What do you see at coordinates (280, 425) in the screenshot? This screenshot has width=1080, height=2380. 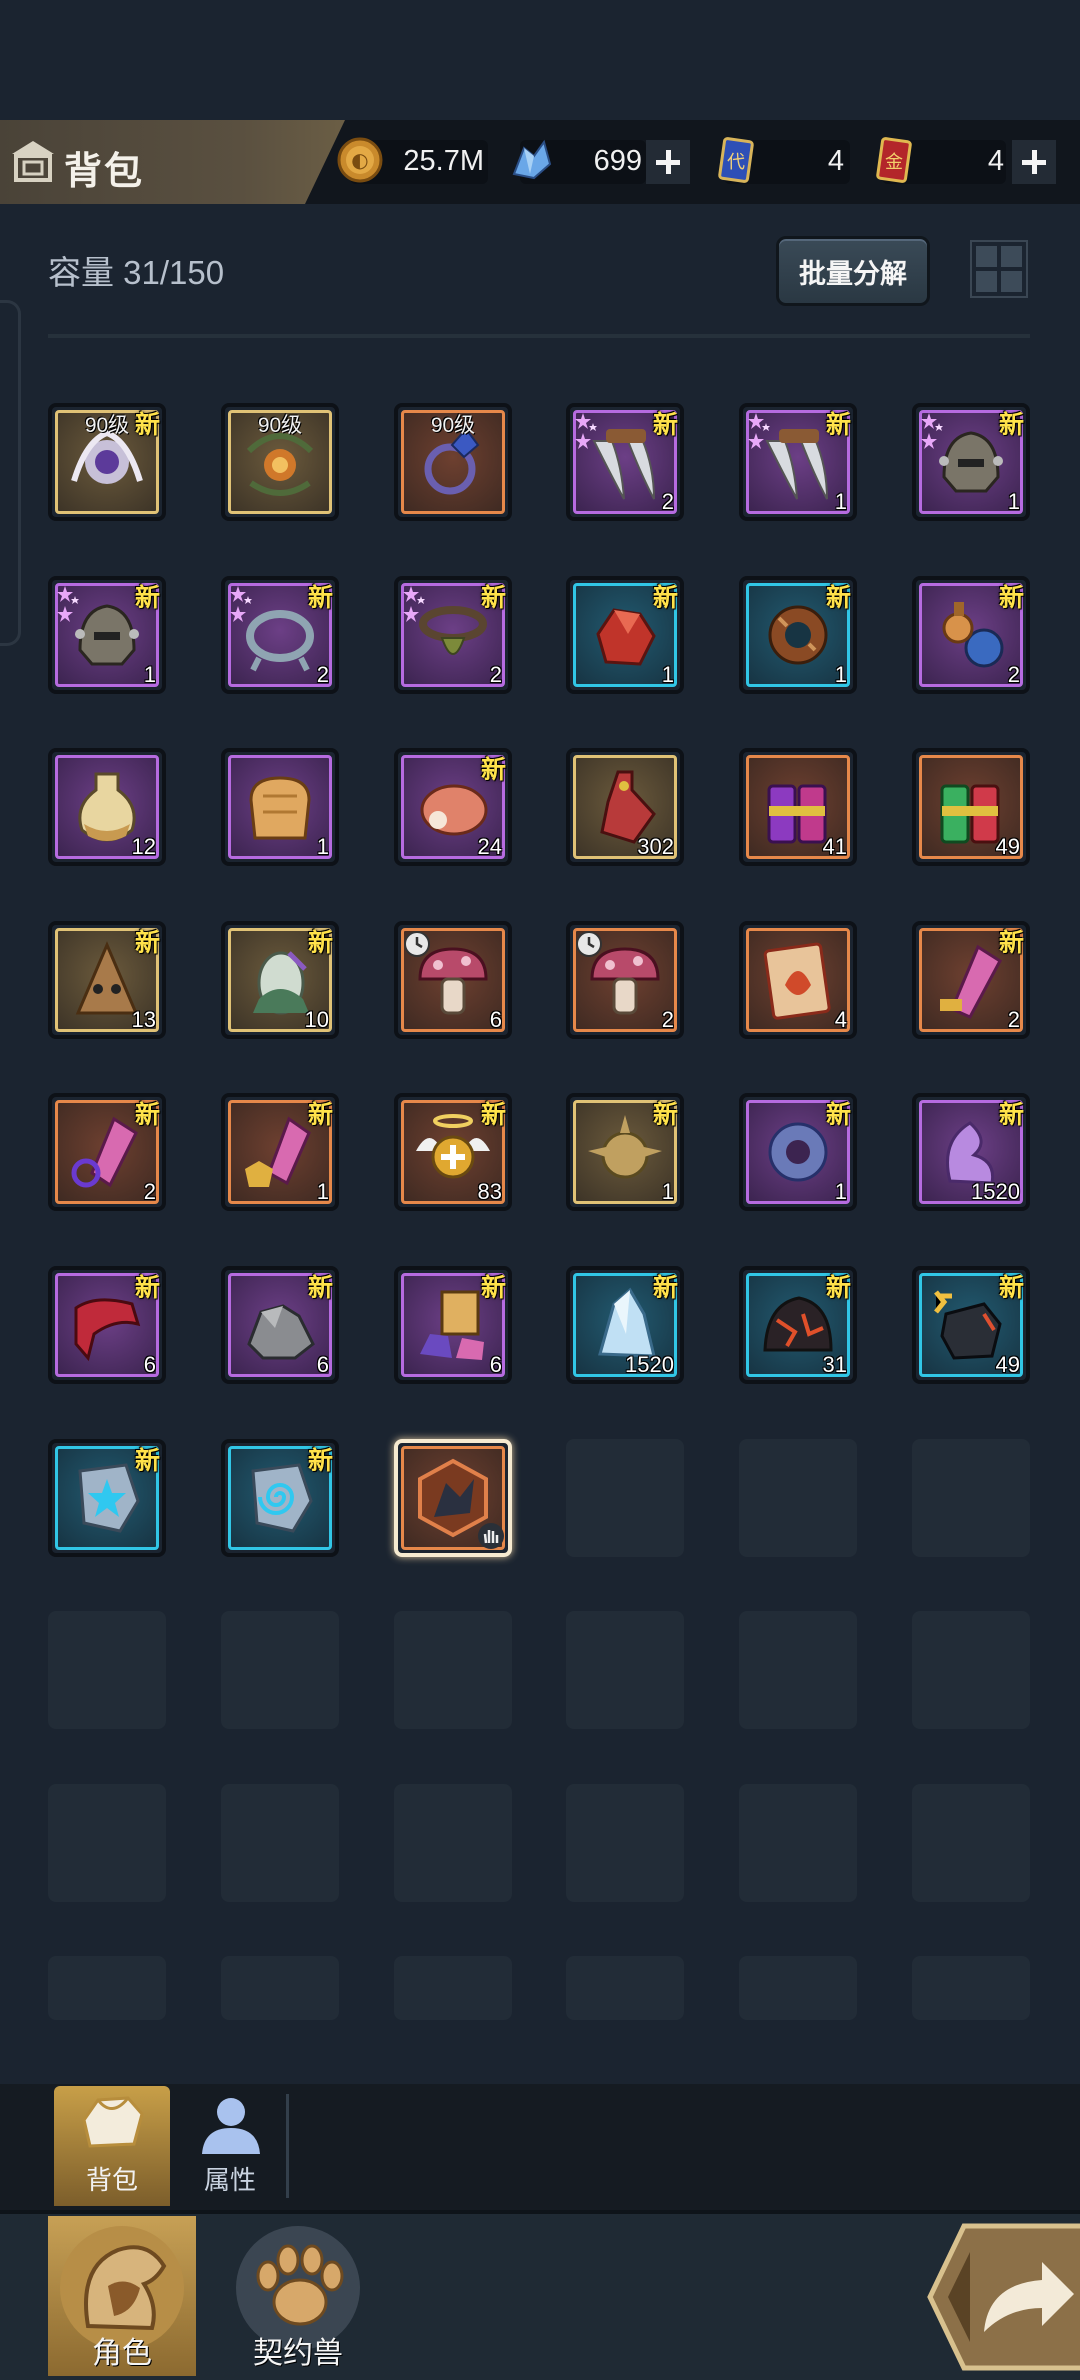 I see `item-level: 90级` at bounding box center [280, 425].